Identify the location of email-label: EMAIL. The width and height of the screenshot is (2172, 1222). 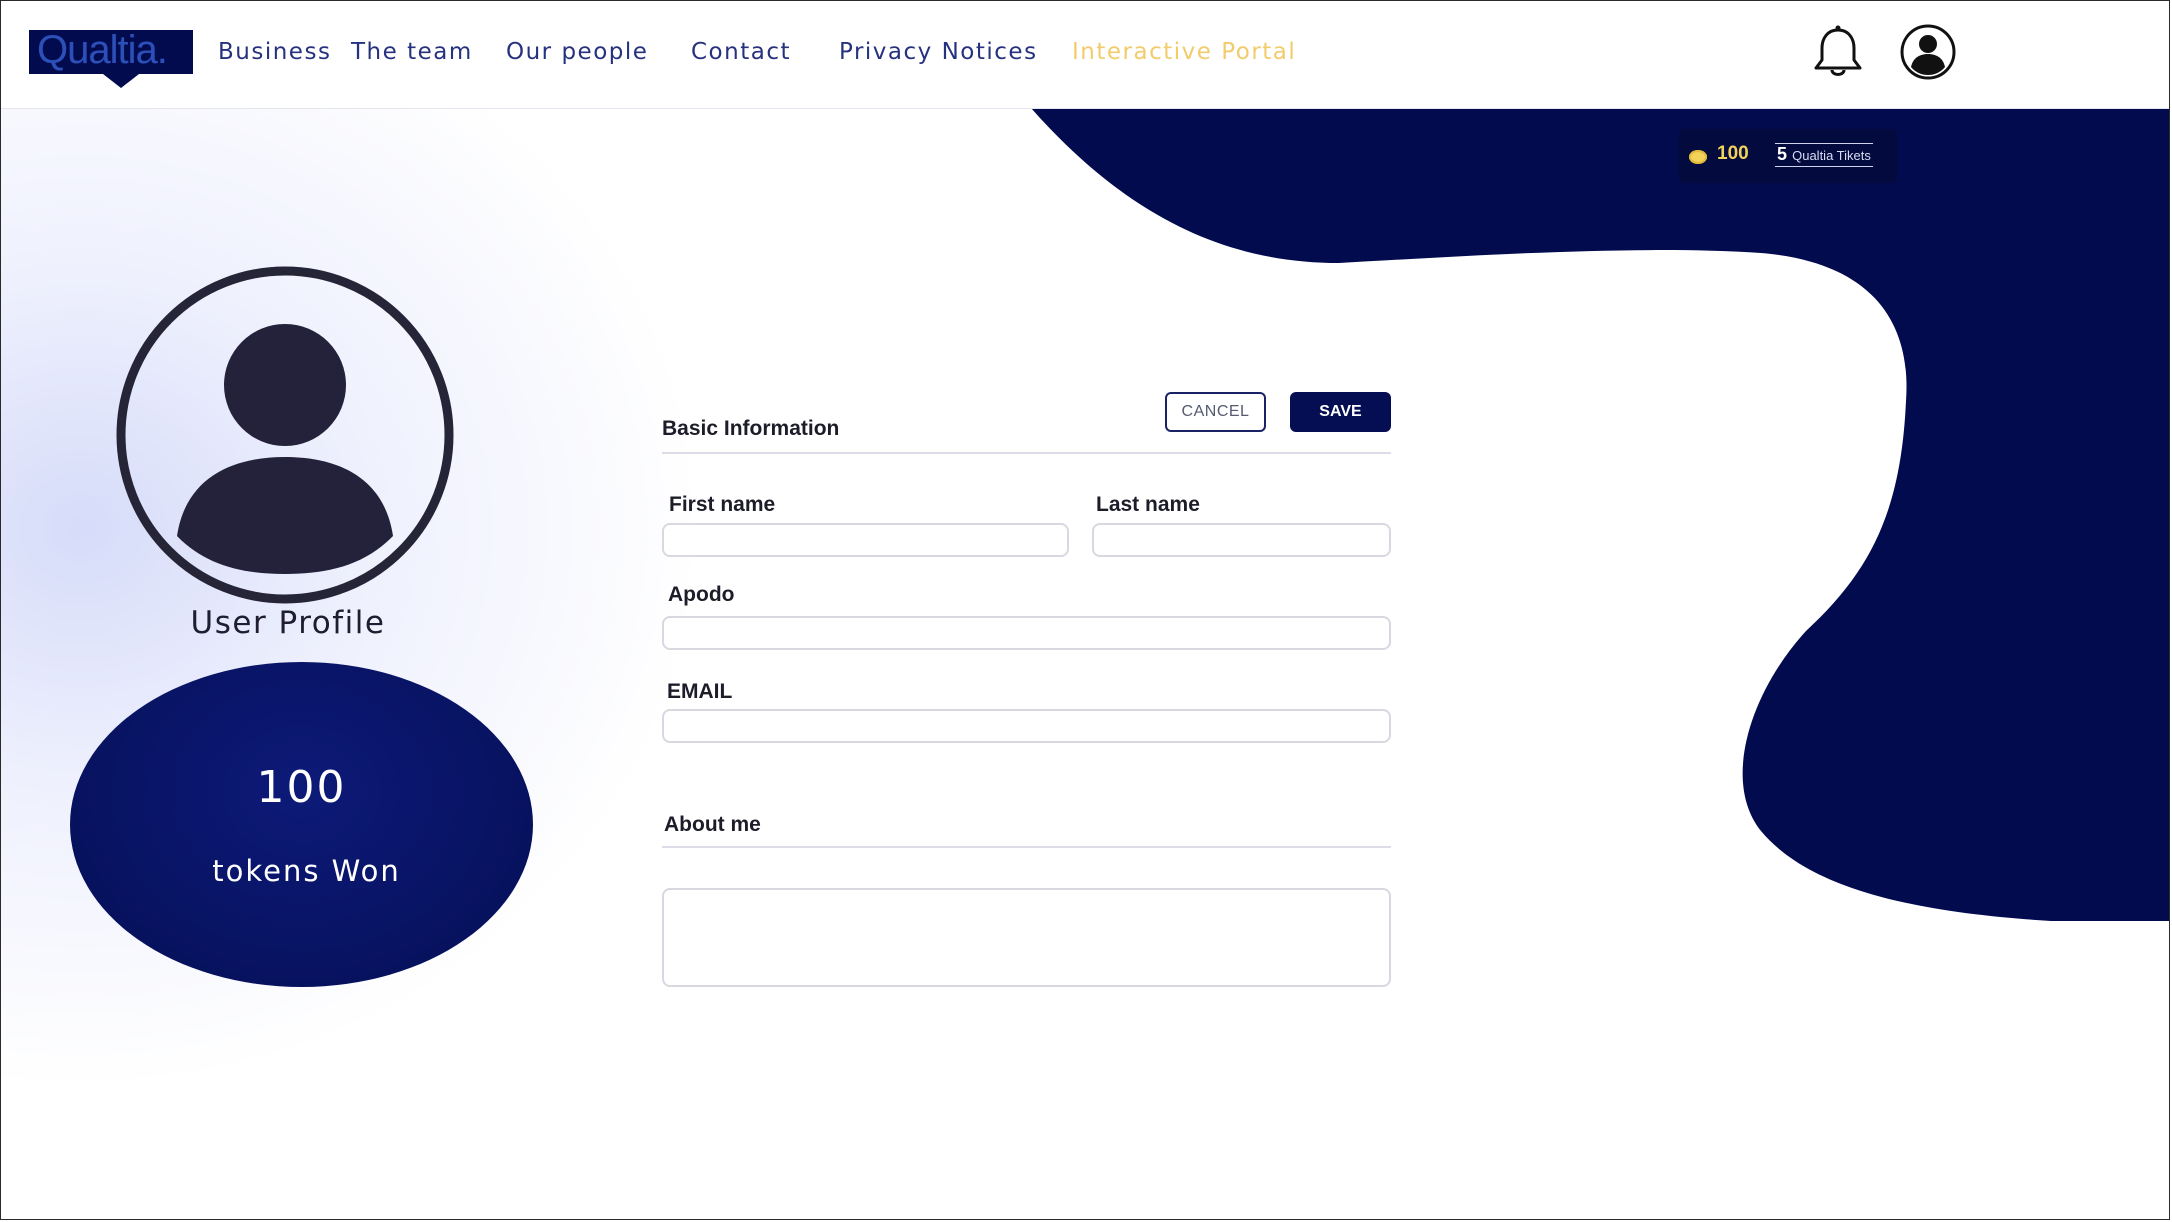
(700, 691).